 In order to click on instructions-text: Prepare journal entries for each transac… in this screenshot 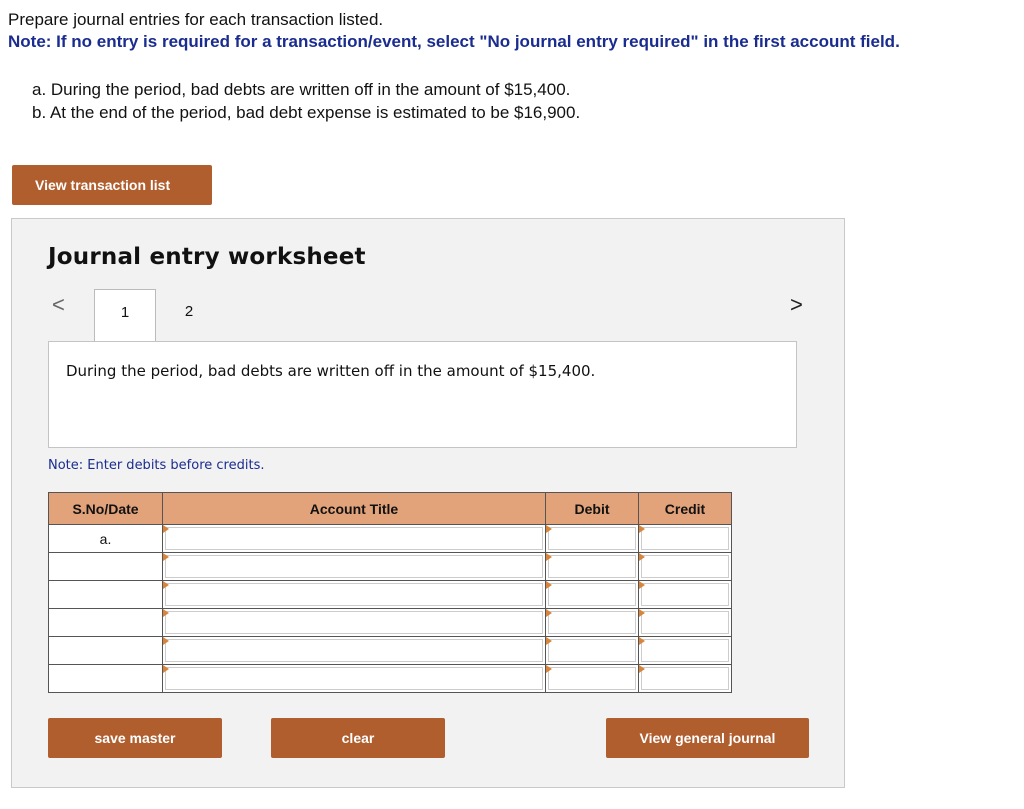, I will do `click(196, 19)`.